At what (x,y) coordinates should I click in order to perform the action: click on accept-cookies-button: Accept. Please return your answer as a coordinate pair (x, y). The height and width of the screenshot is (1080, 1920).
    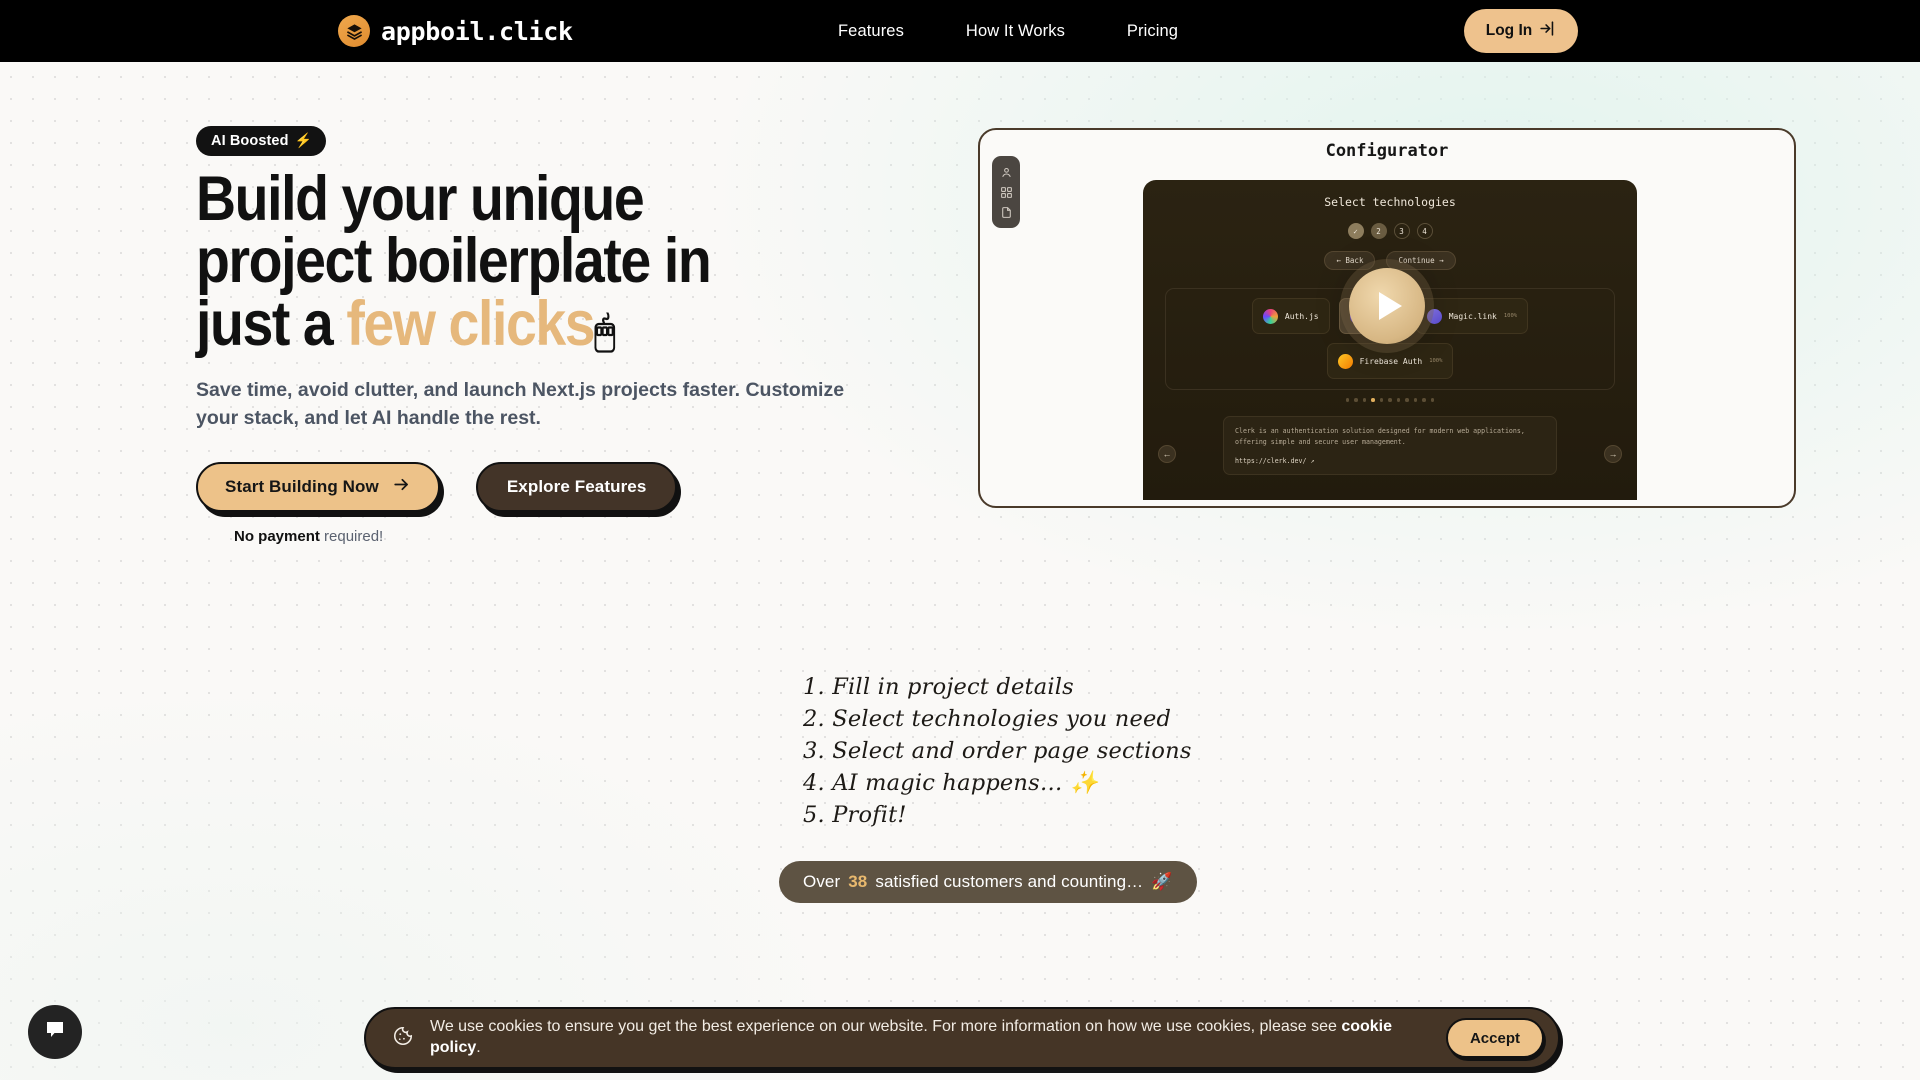
    Looking at the image, I should click on (1494, 1038).